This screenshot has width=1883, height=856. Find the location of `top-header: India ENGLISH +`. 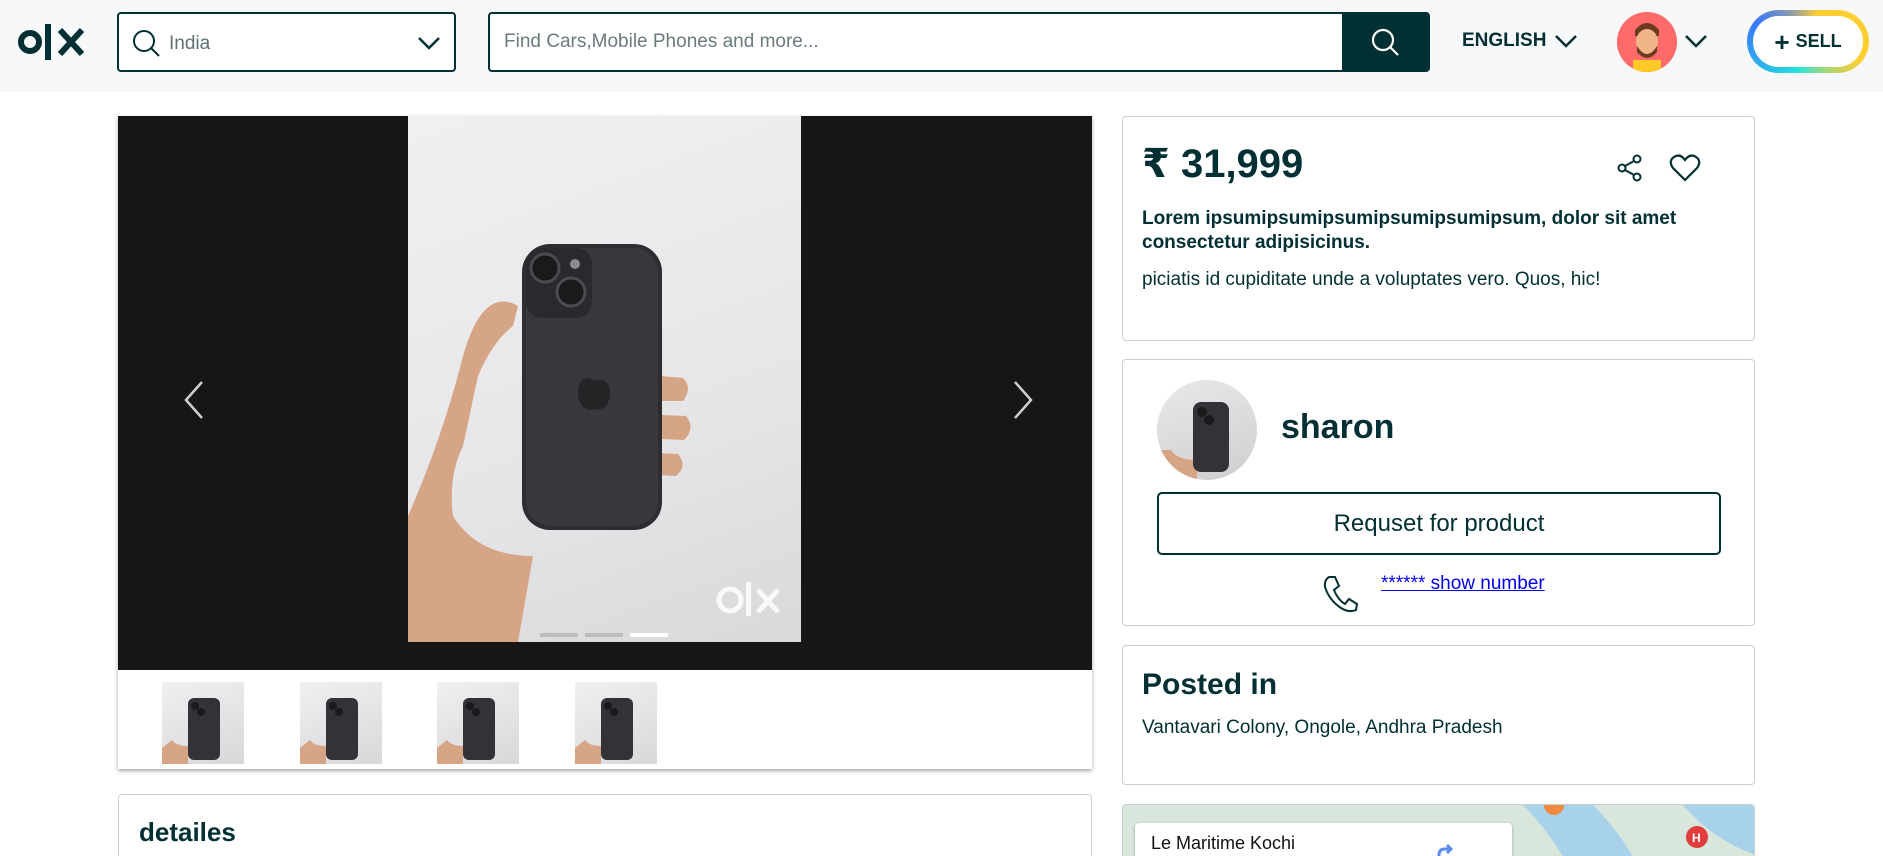

top-header: India ENGLISH + is located at coordinates (941, 46).